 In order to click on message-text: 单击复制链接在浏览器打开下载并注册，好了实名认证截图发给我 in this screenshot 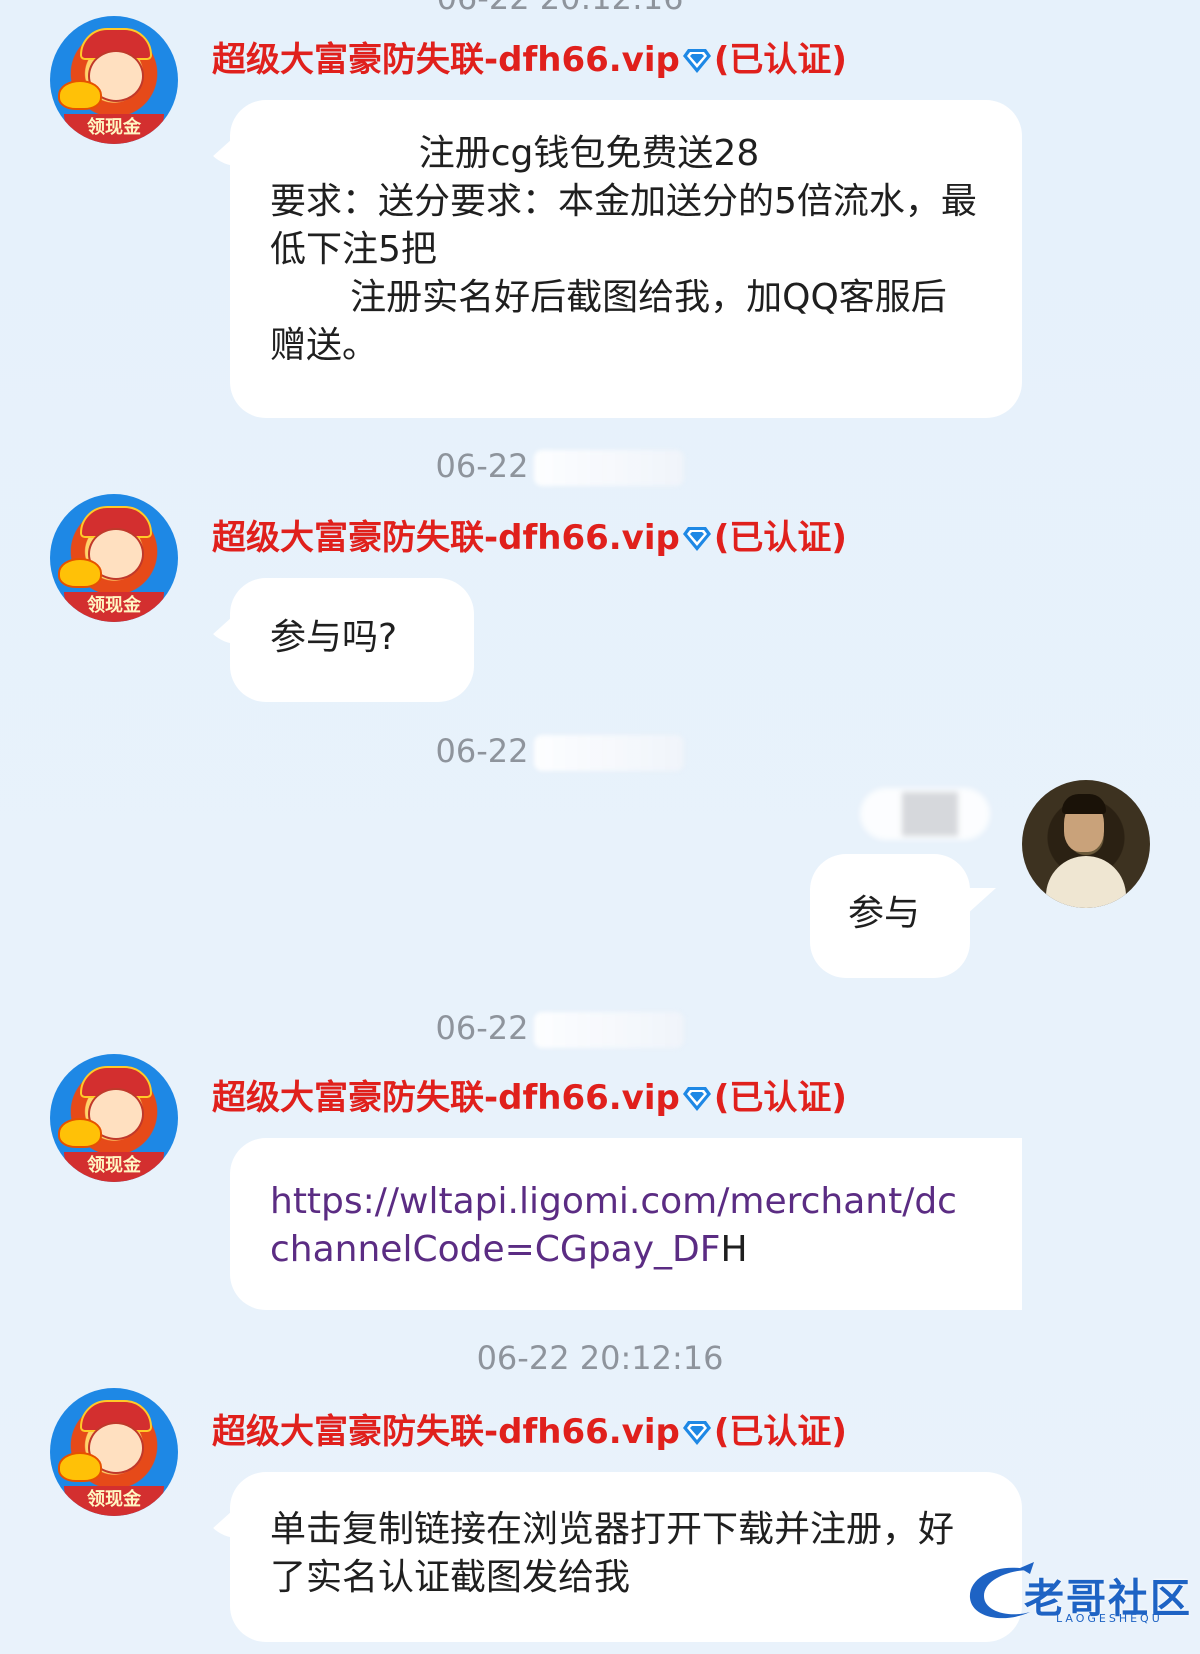, I will do `click(612, 1553)`.